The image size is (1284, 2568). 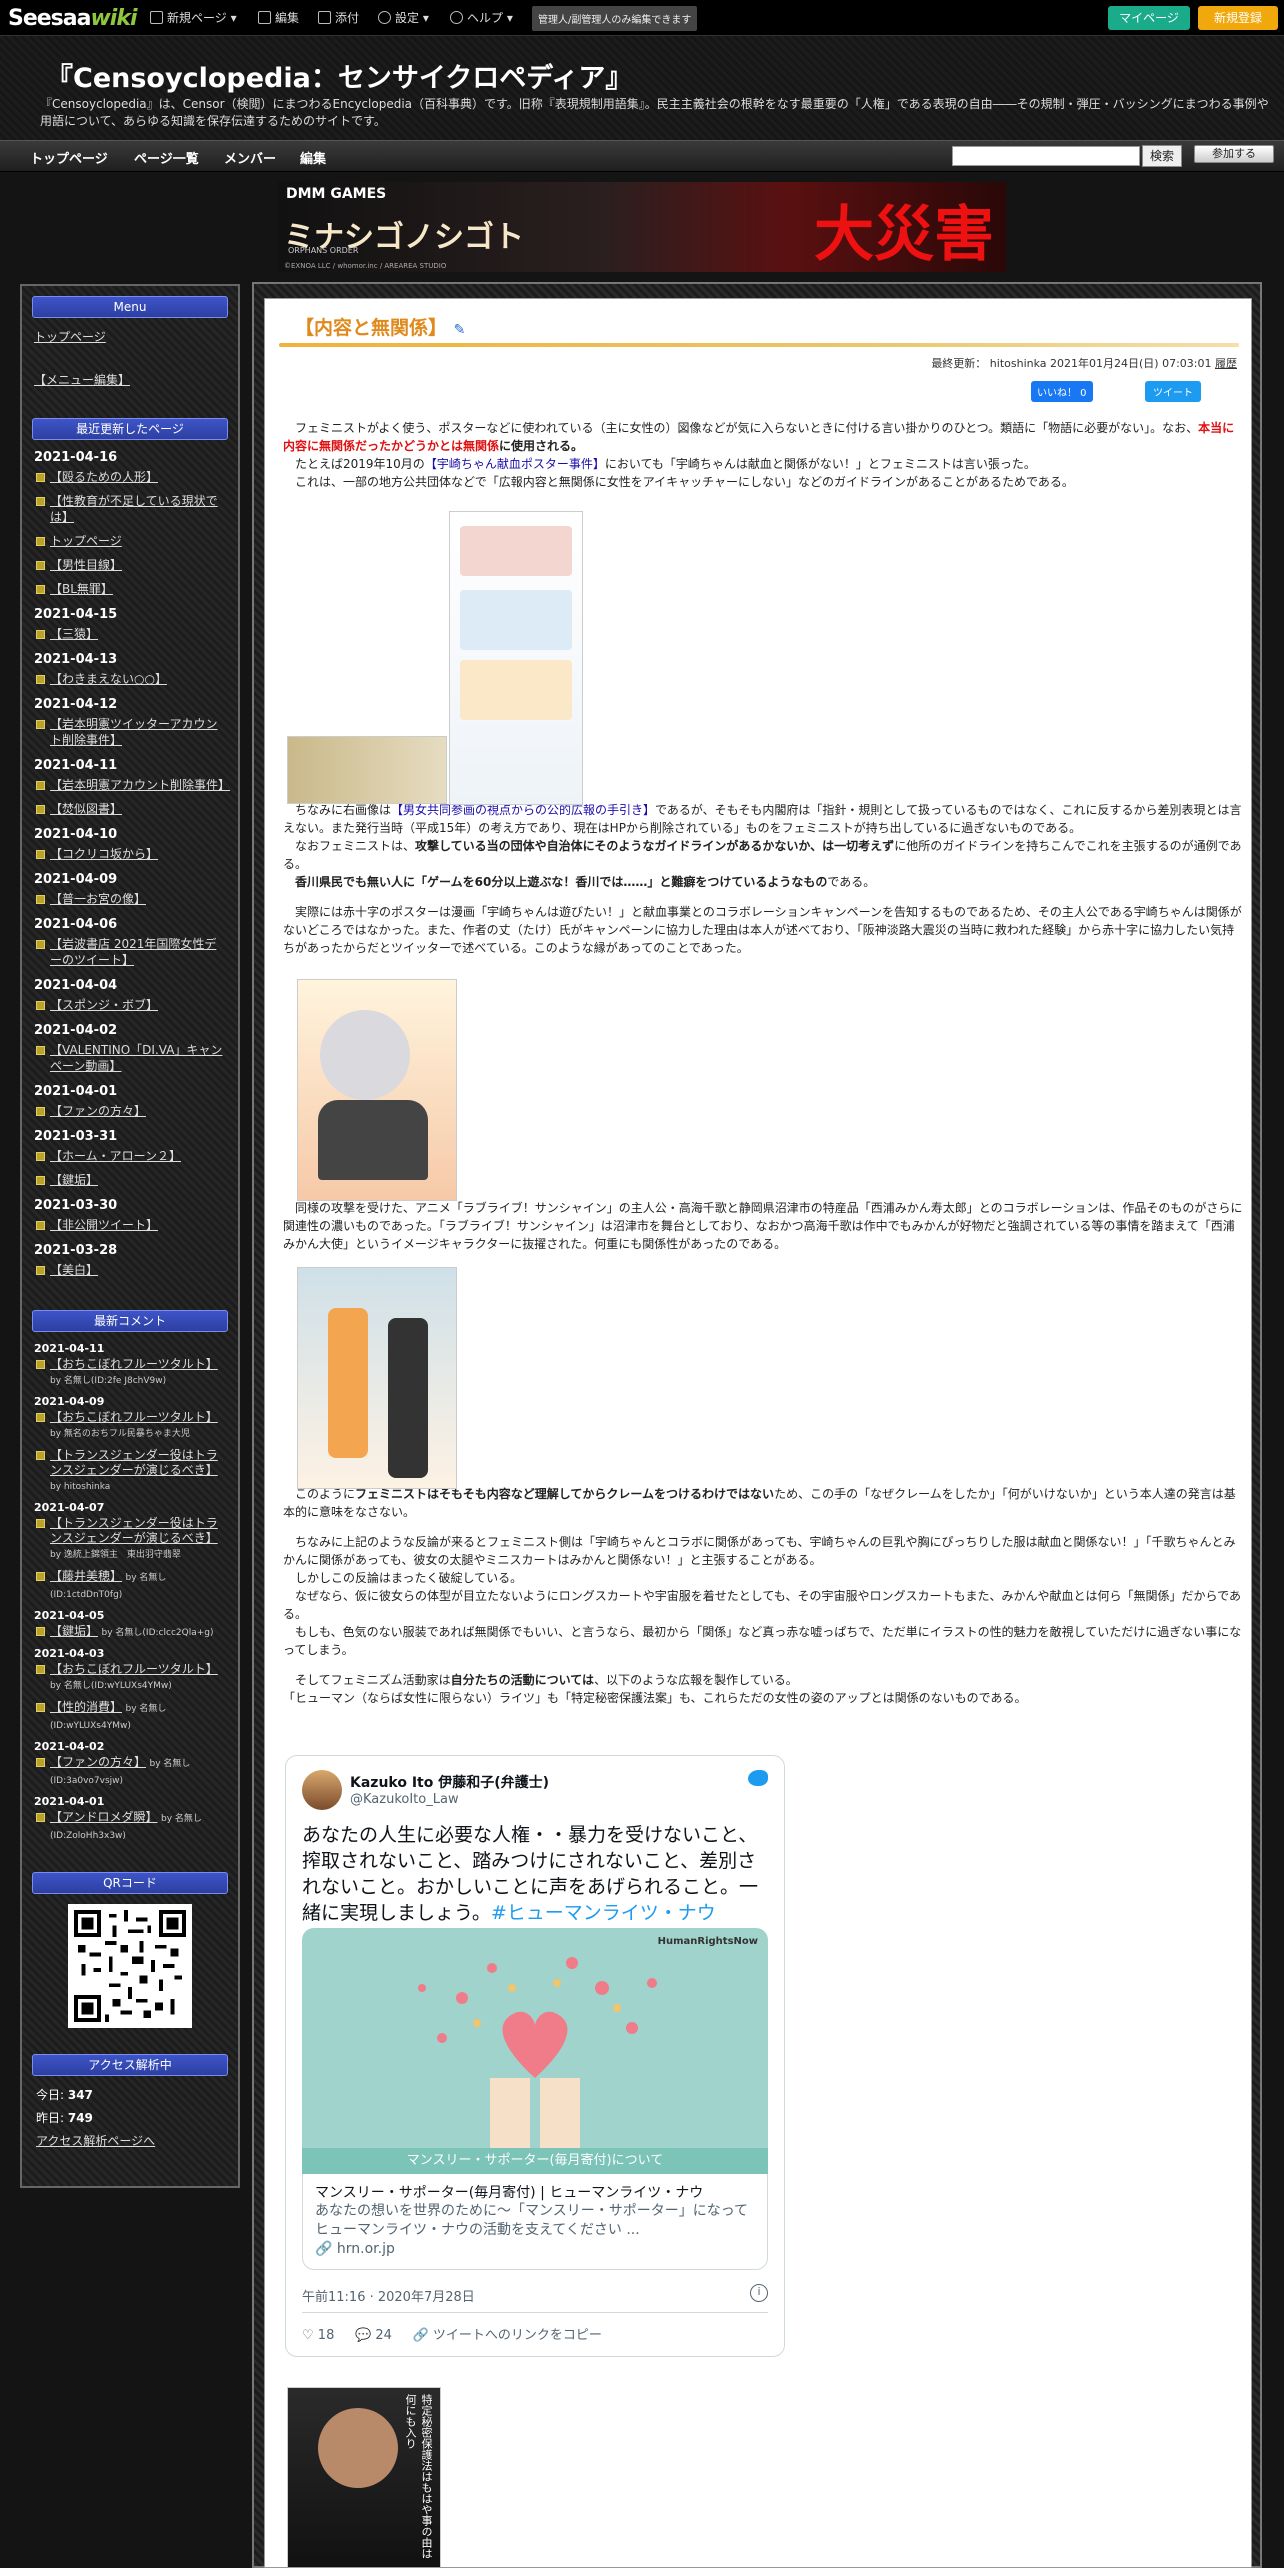 I want to click on heart-icon: ♡, so click(x=308, y=2335).